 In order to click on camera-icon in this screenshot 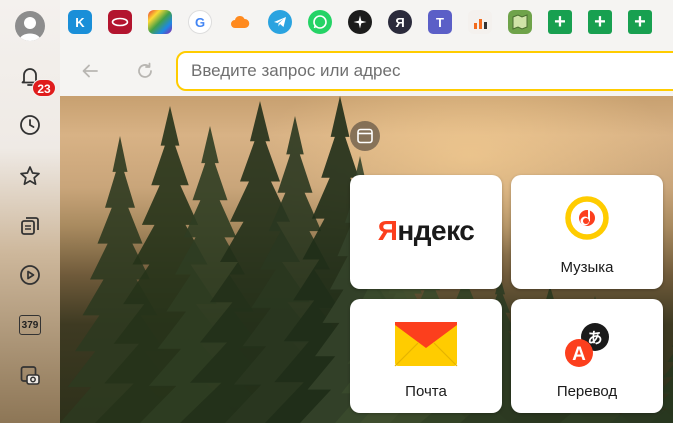, I will do `click(30, 375)`.